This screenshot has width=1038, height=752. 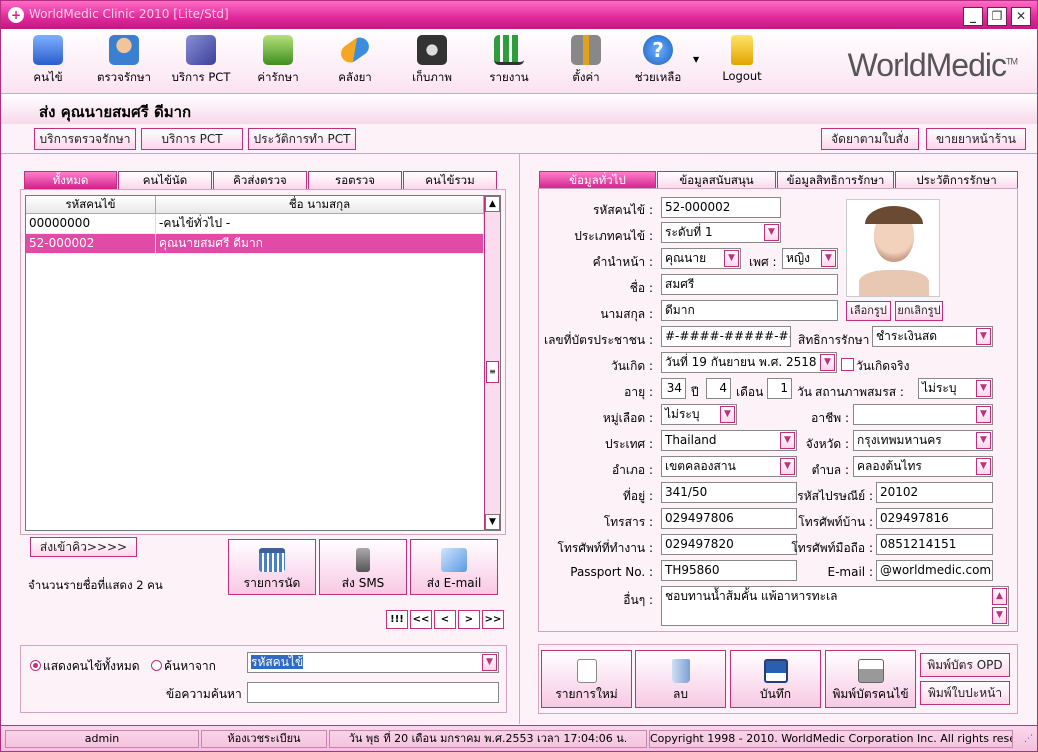 What do you see at coordinates (965, 665) in the screenshot?
I see `print-opd-card-button: พิมพ์บัตร OPD` at bounding box center [965, 665].